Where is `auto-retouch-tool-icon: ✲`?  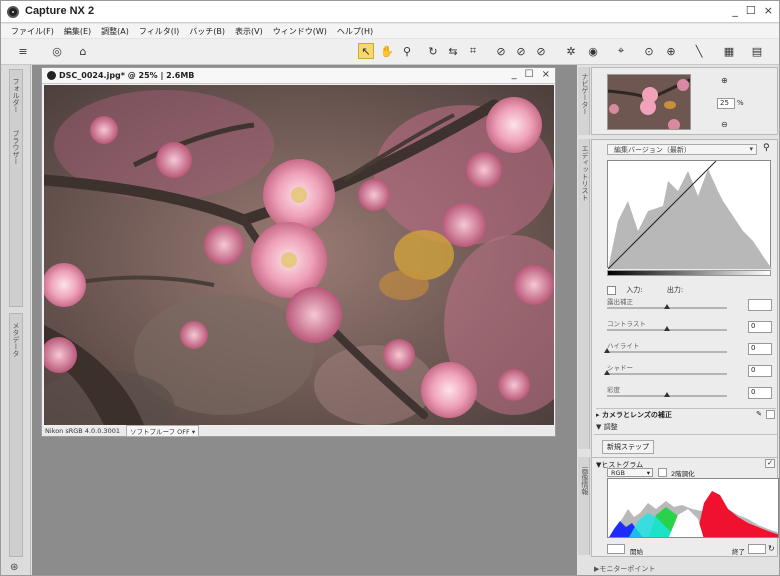
auto-retouch-tool-icon: ✲ is located at coordinates (571, 51).